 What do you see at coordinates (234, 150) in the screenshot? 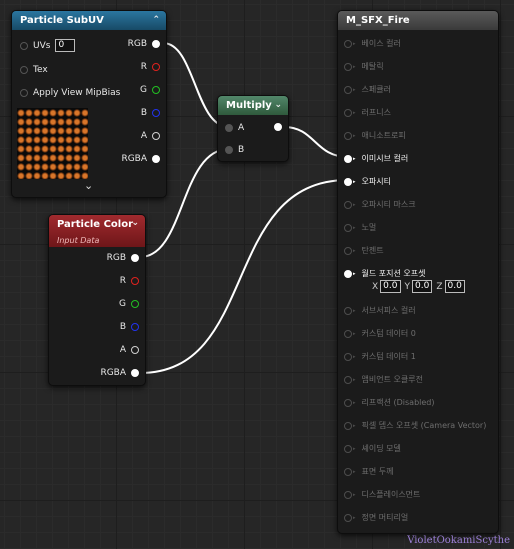
I see `multiply-input-b: B` at bounding box center [234, 150].